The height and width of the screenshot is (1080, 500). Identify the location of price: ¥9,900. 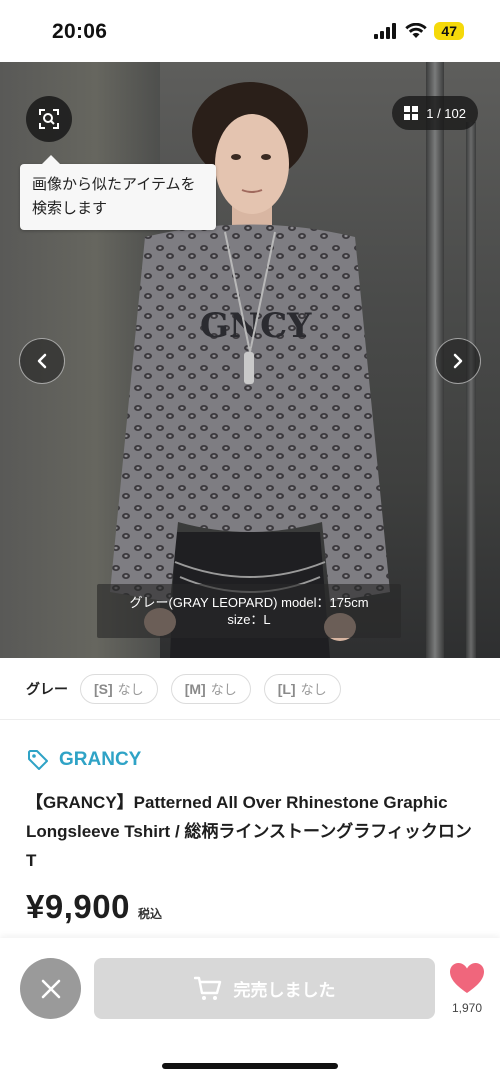
(78, 906).